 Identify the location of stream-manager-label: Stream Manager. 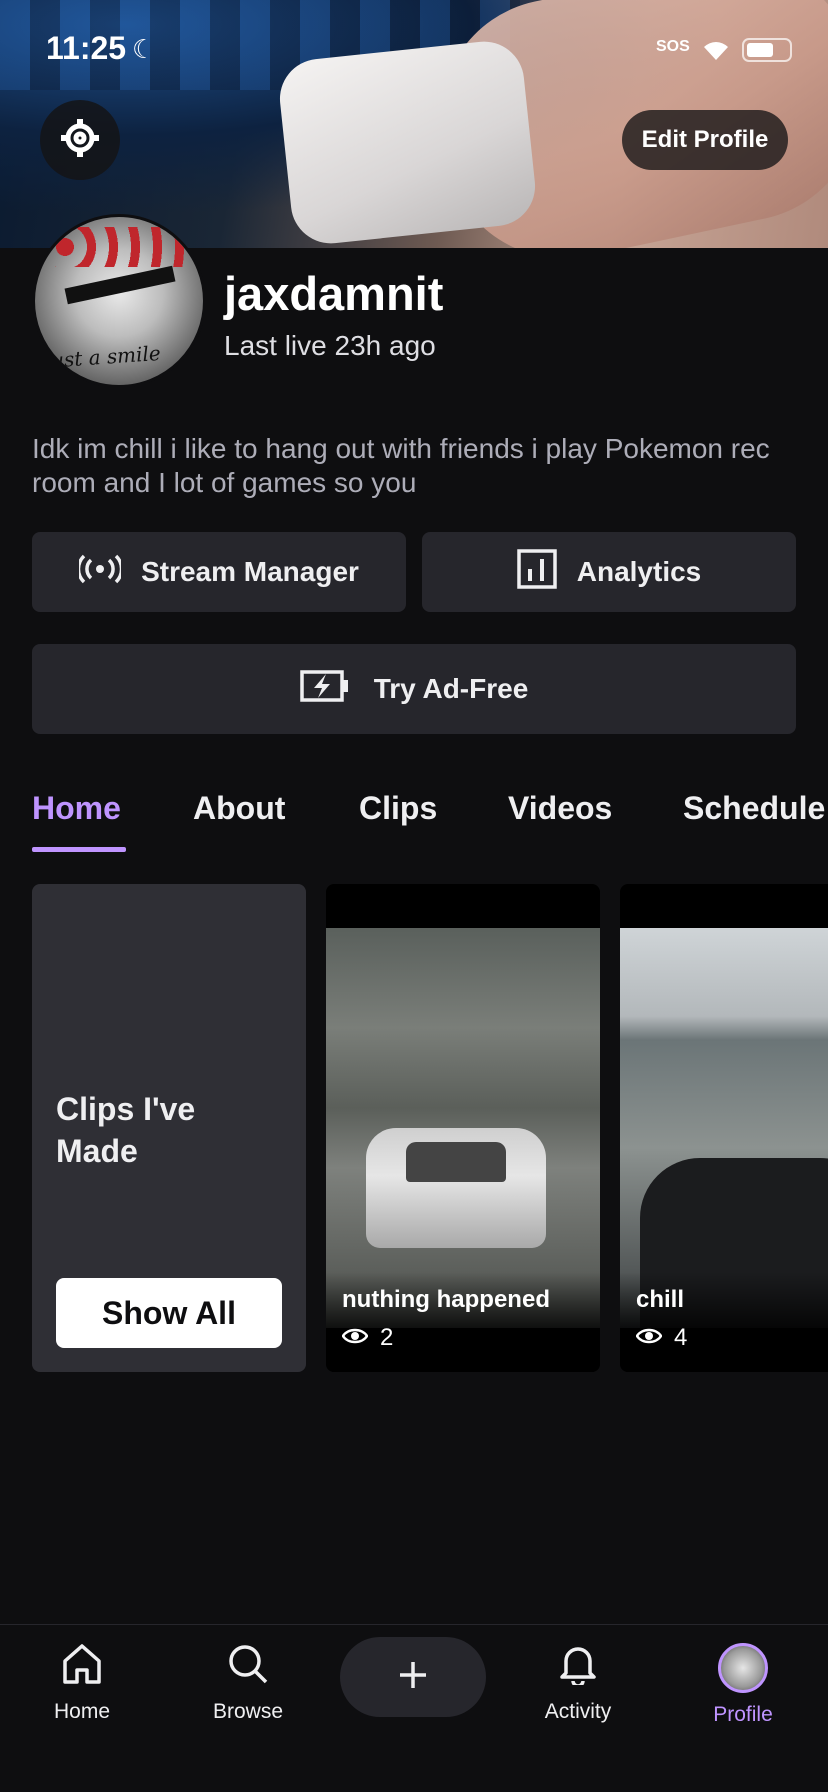
(250, 571).